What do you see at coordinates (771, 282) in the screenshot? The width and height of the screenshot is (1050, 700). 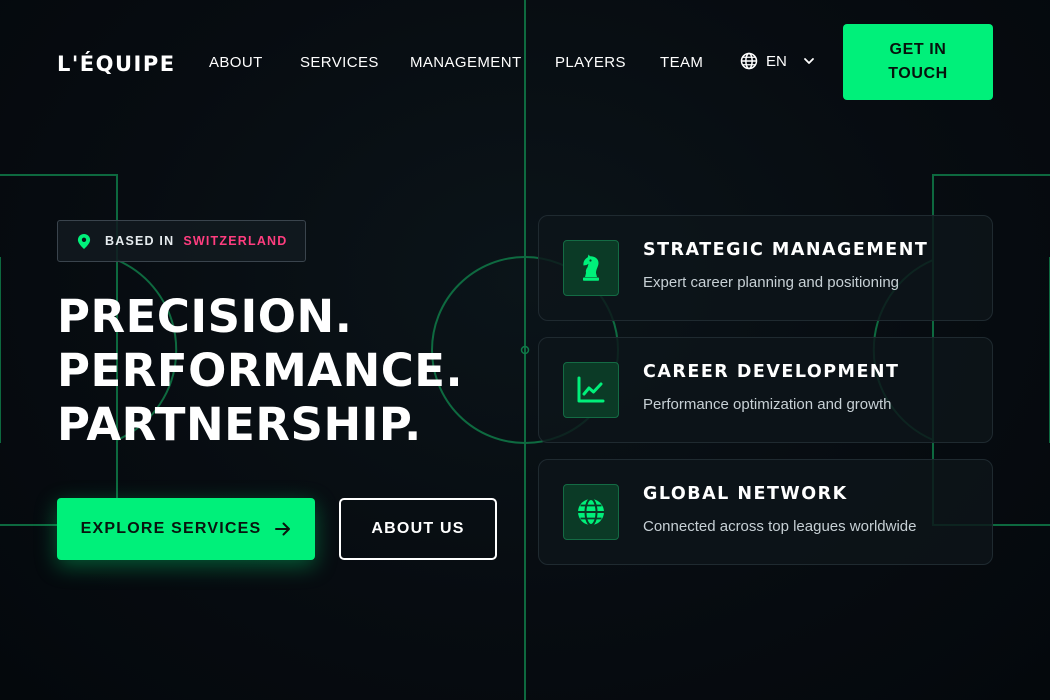 I see `service-description: Expert career planning and positioning` at bounding box center [771, 282].